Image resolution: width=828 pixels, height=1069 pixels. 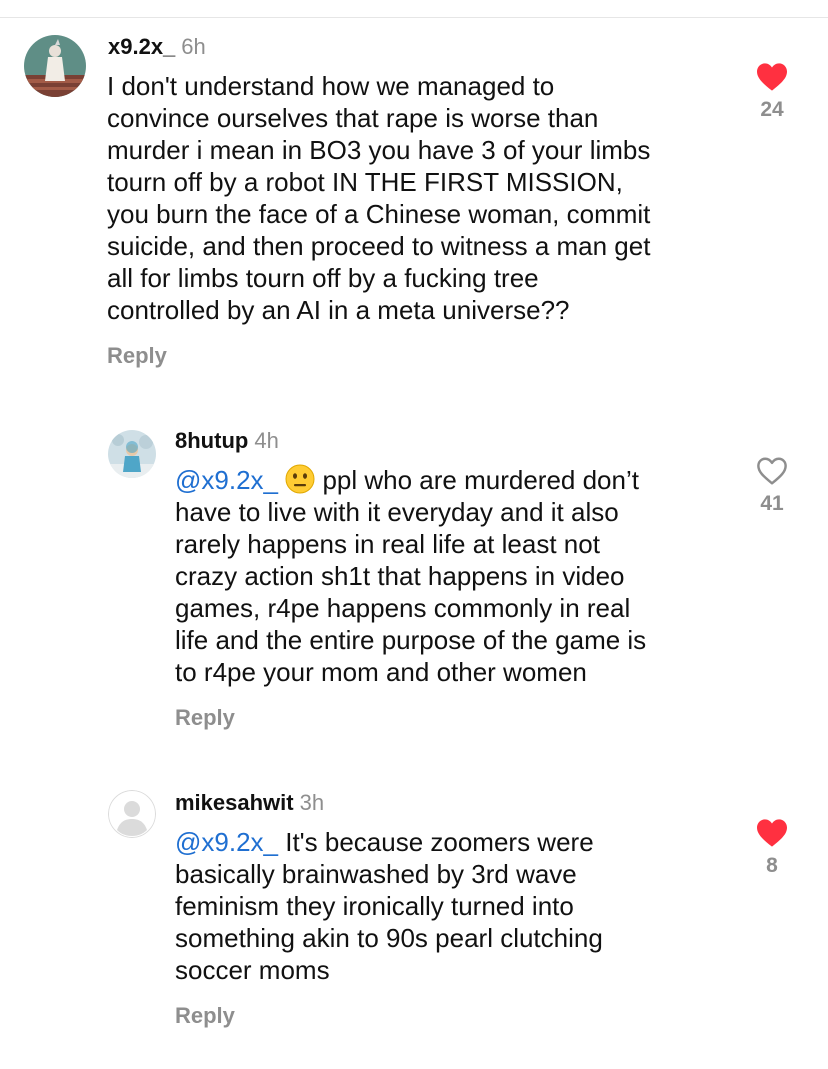 What do you see at coordinates (772, 865) in the screenshot?
I see `like-count: 8` at bounding box center [772, 865].